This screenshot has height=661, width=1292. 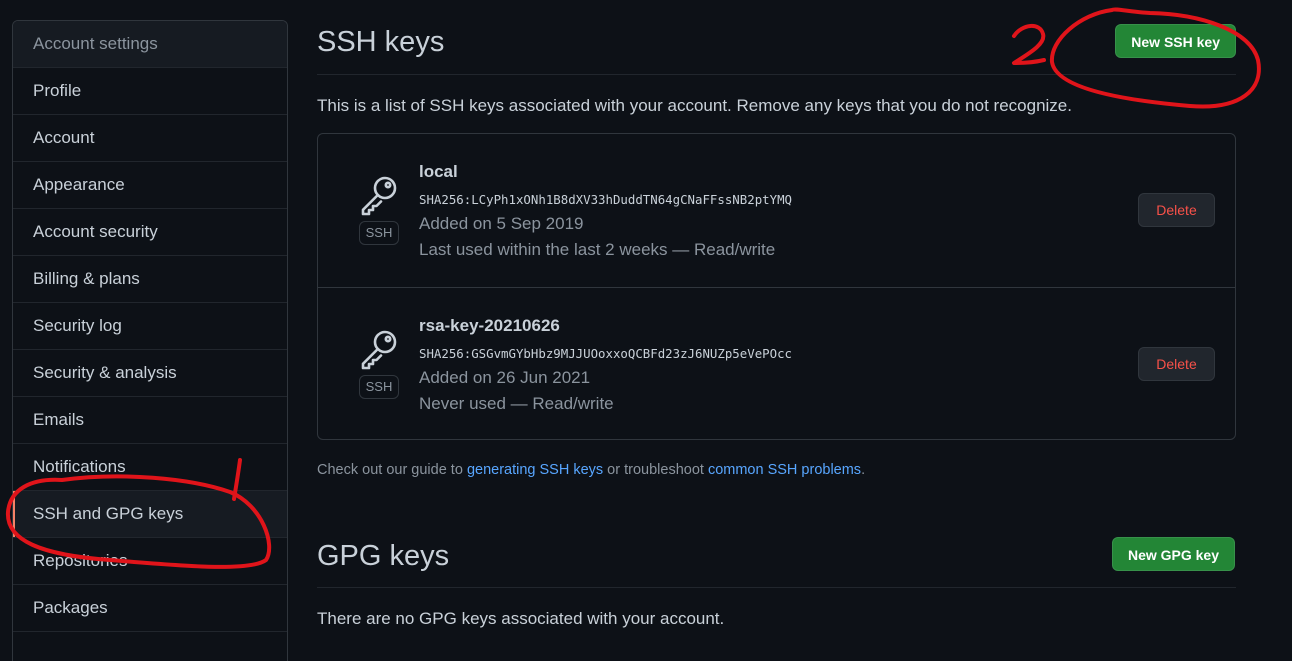 I want to click on key-usage: Never used — Read/write, so click(x=516, y=403).